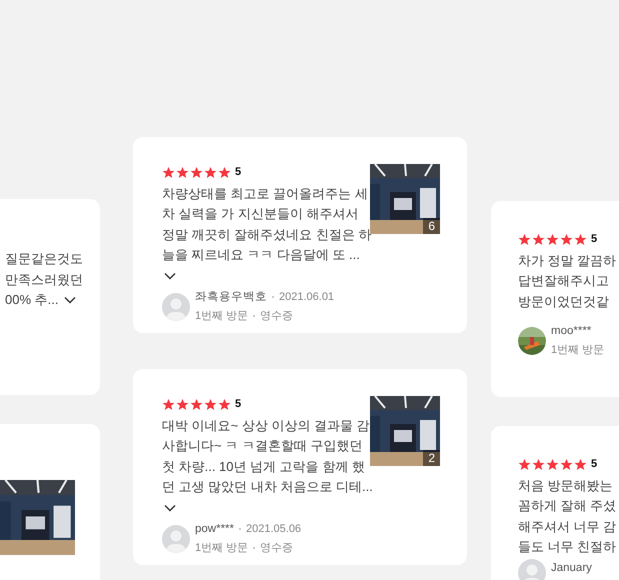  Describe the element at coordinates (44, 279) in the screenshot. I see `review-text: 만족스러웠던` at that location.